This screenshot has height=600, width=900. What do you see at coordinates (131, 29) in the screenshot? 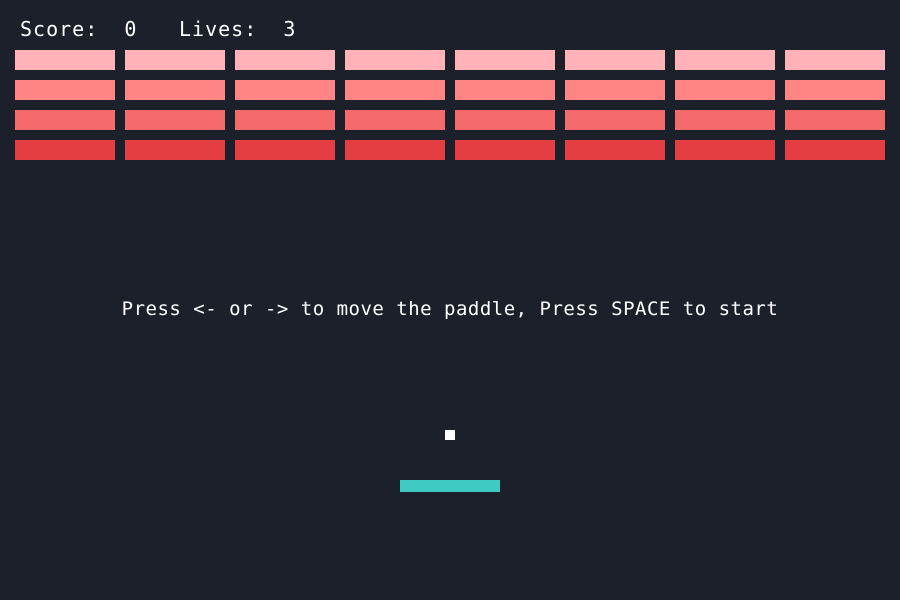
I see `score-value: 0` at bounding box center [131, 29].